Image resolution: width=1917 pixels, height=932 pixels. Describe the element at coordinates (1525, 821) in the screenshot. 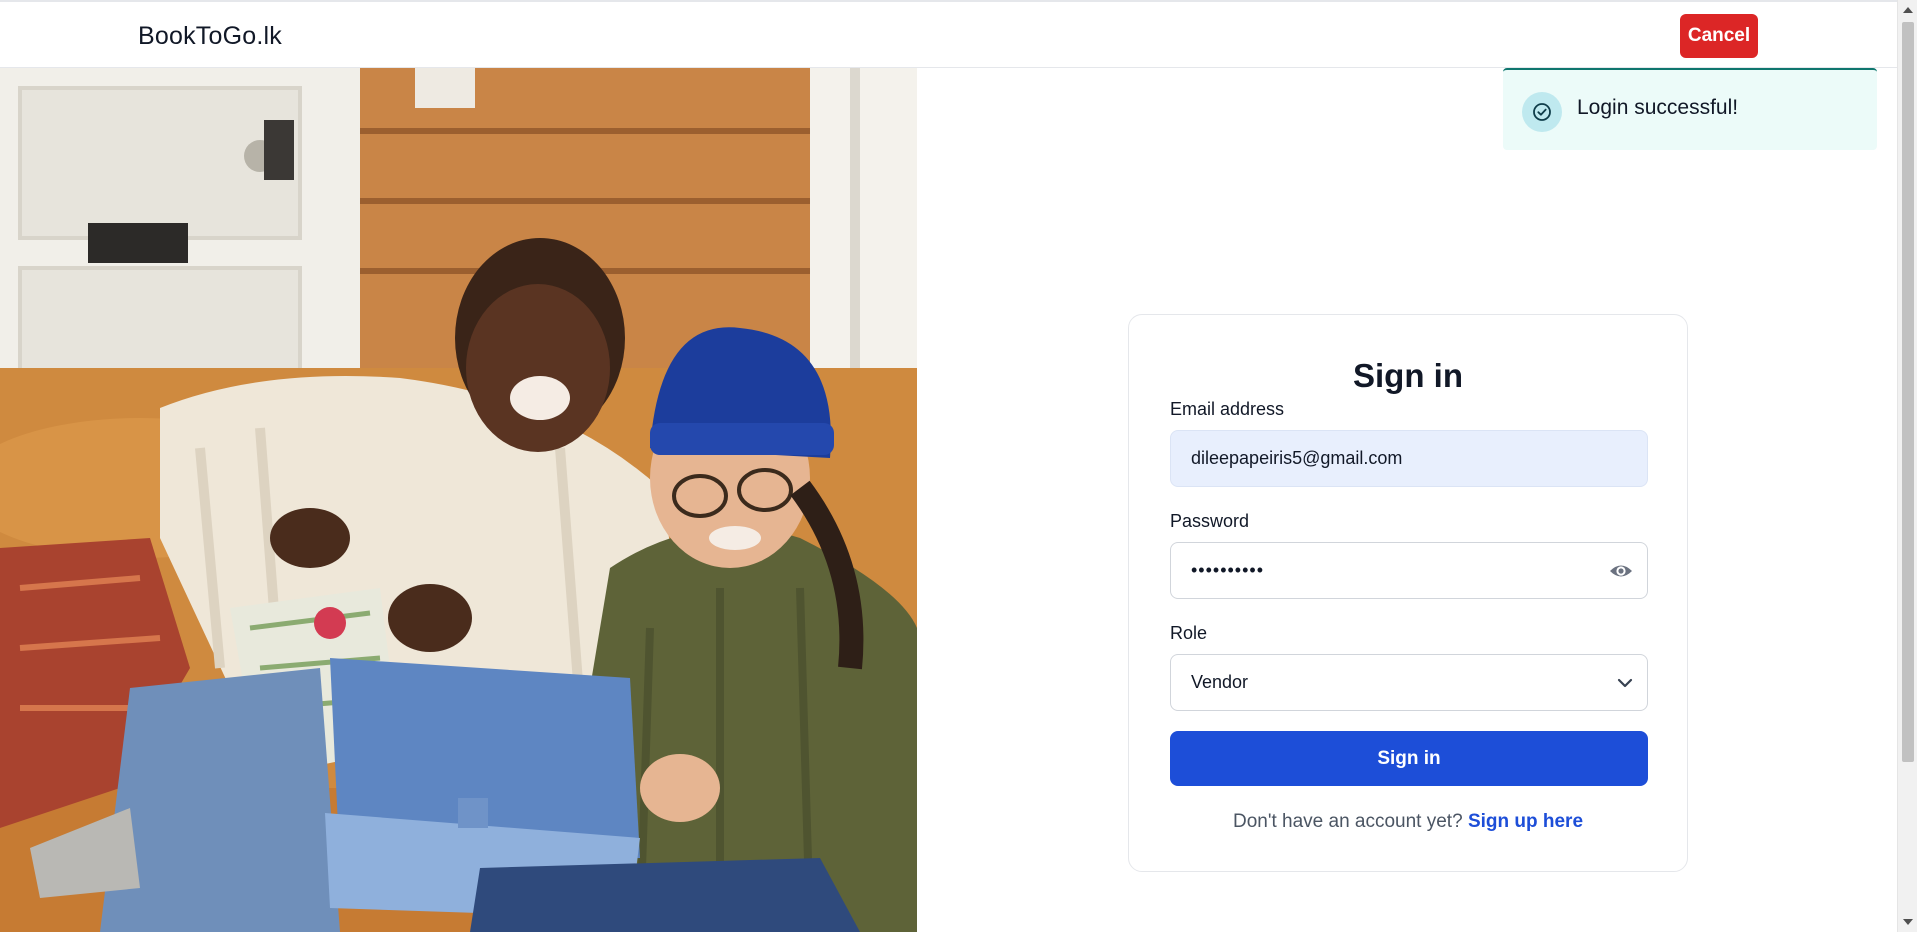

I see `signup-link: Sign up here` at that location.